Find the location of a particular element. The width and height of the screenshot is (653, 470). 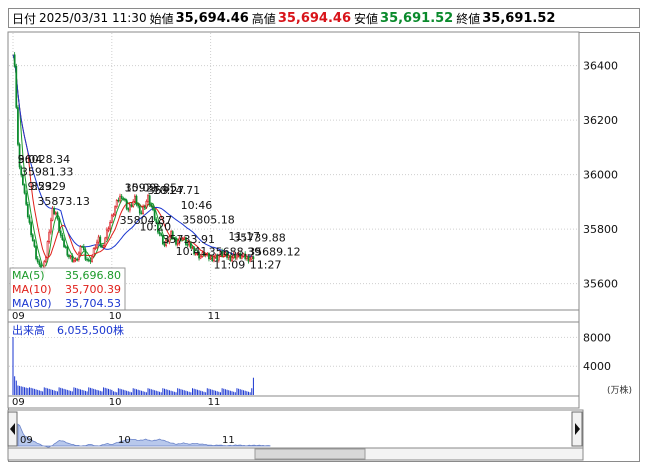

ma5-legend-value: 35,696.80 is located at coordinates (93, 275).